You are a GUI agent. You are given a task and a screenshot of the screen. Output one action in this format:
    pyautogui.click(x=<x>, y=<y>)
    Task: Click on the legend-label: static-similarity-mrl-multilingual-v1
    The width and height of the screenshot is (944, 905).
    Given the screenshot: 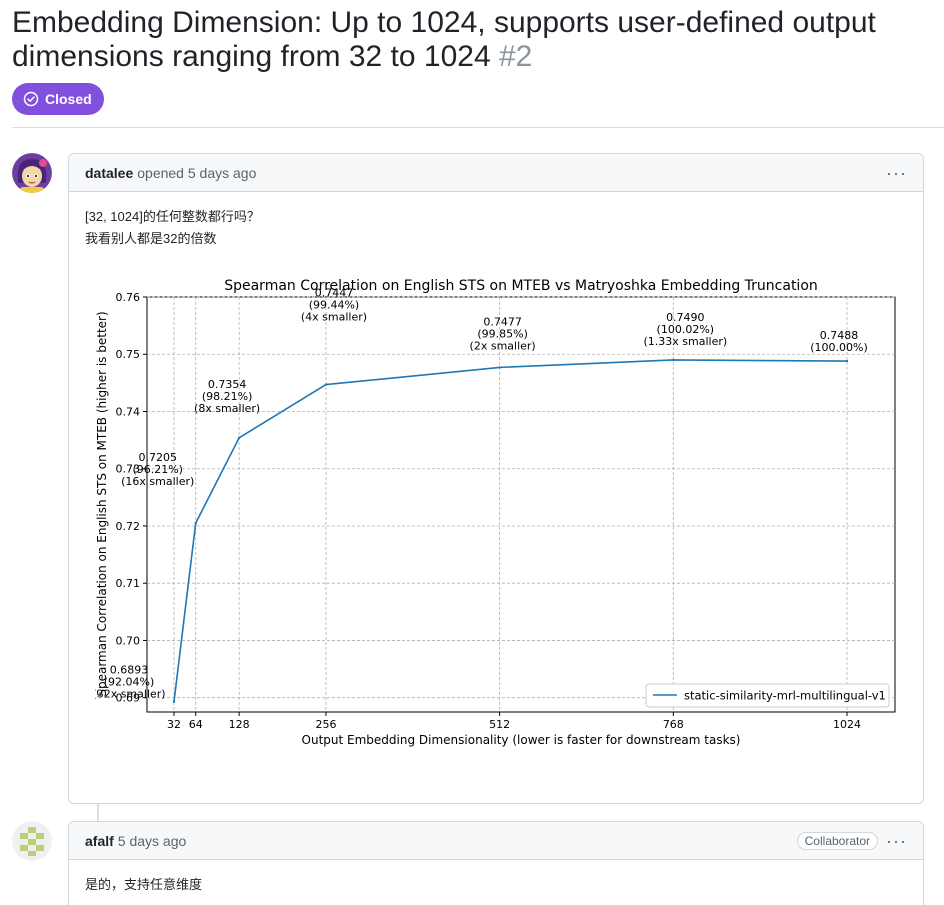 What is the action you would take?
    pyautogui.click(x=785, y=696)
    